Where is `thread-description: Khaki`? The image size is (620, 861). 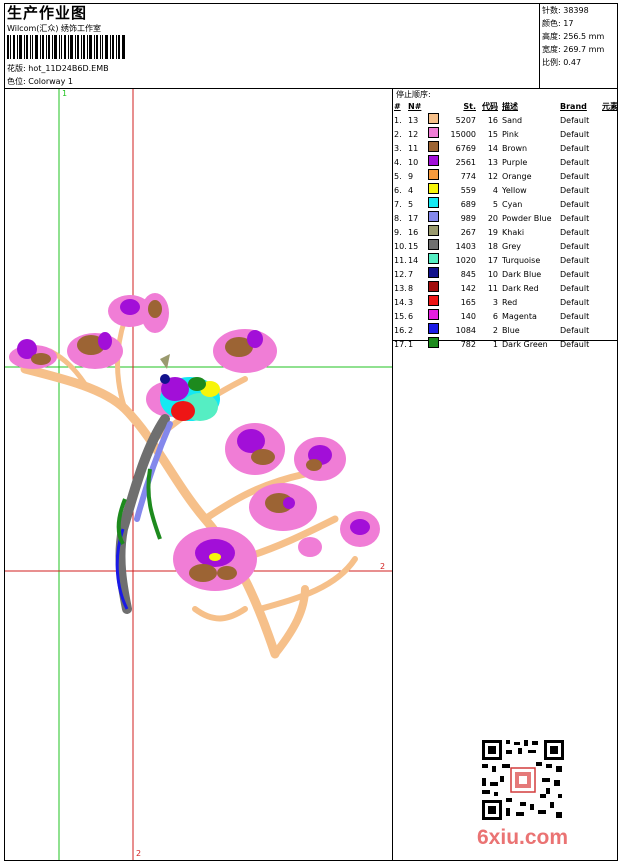
thread-description: Khaki is located at coordinates (513, 232).